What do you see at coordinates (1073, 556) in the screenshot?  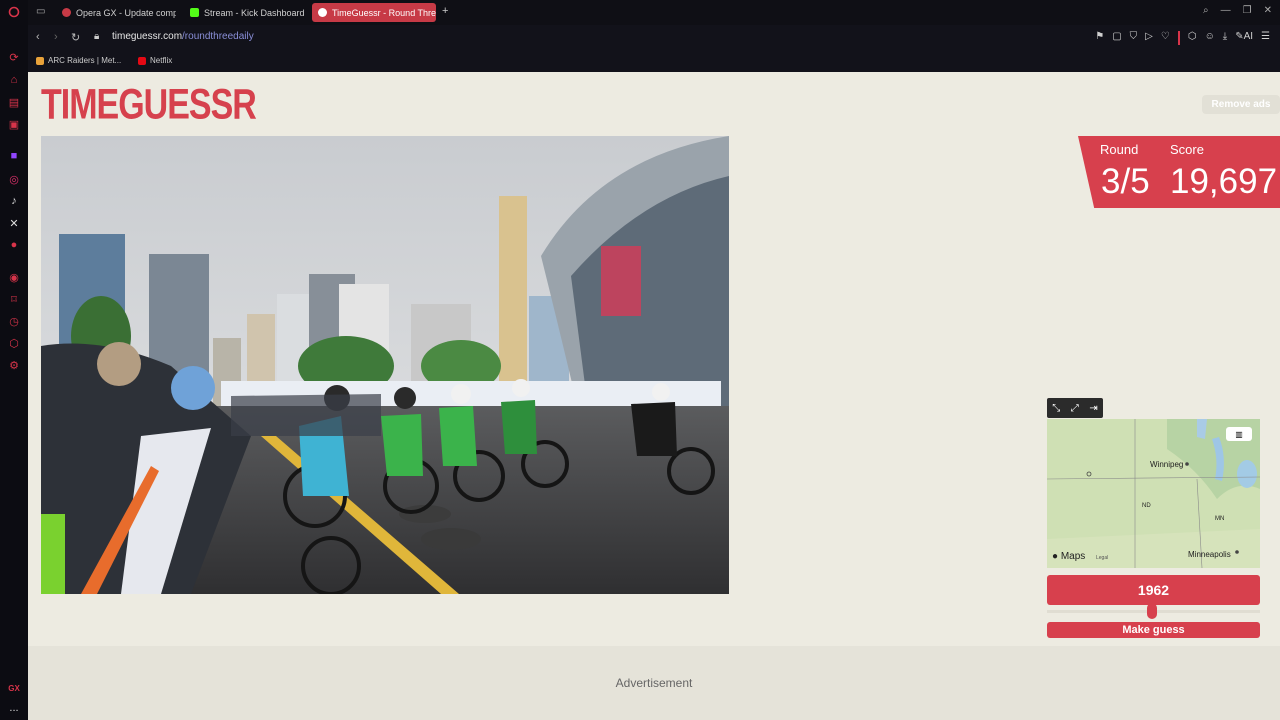 I see `maps-attribution: Maps` at bounding box center [1073, 556].